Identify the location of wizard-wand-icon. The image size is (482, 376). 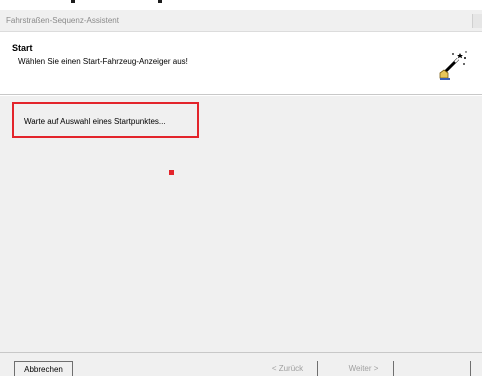
(453, 65).